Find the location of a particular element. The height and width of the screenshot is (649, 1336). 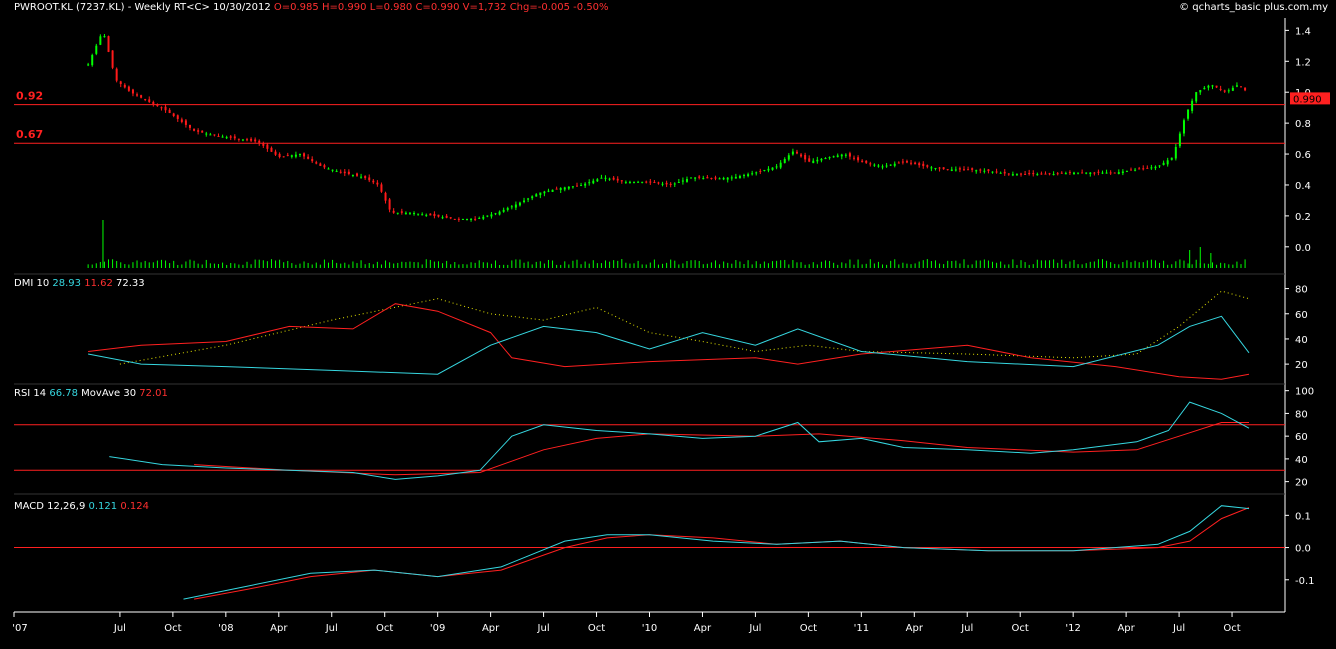

rsi-ma-line is located at coordinates (721, 449).